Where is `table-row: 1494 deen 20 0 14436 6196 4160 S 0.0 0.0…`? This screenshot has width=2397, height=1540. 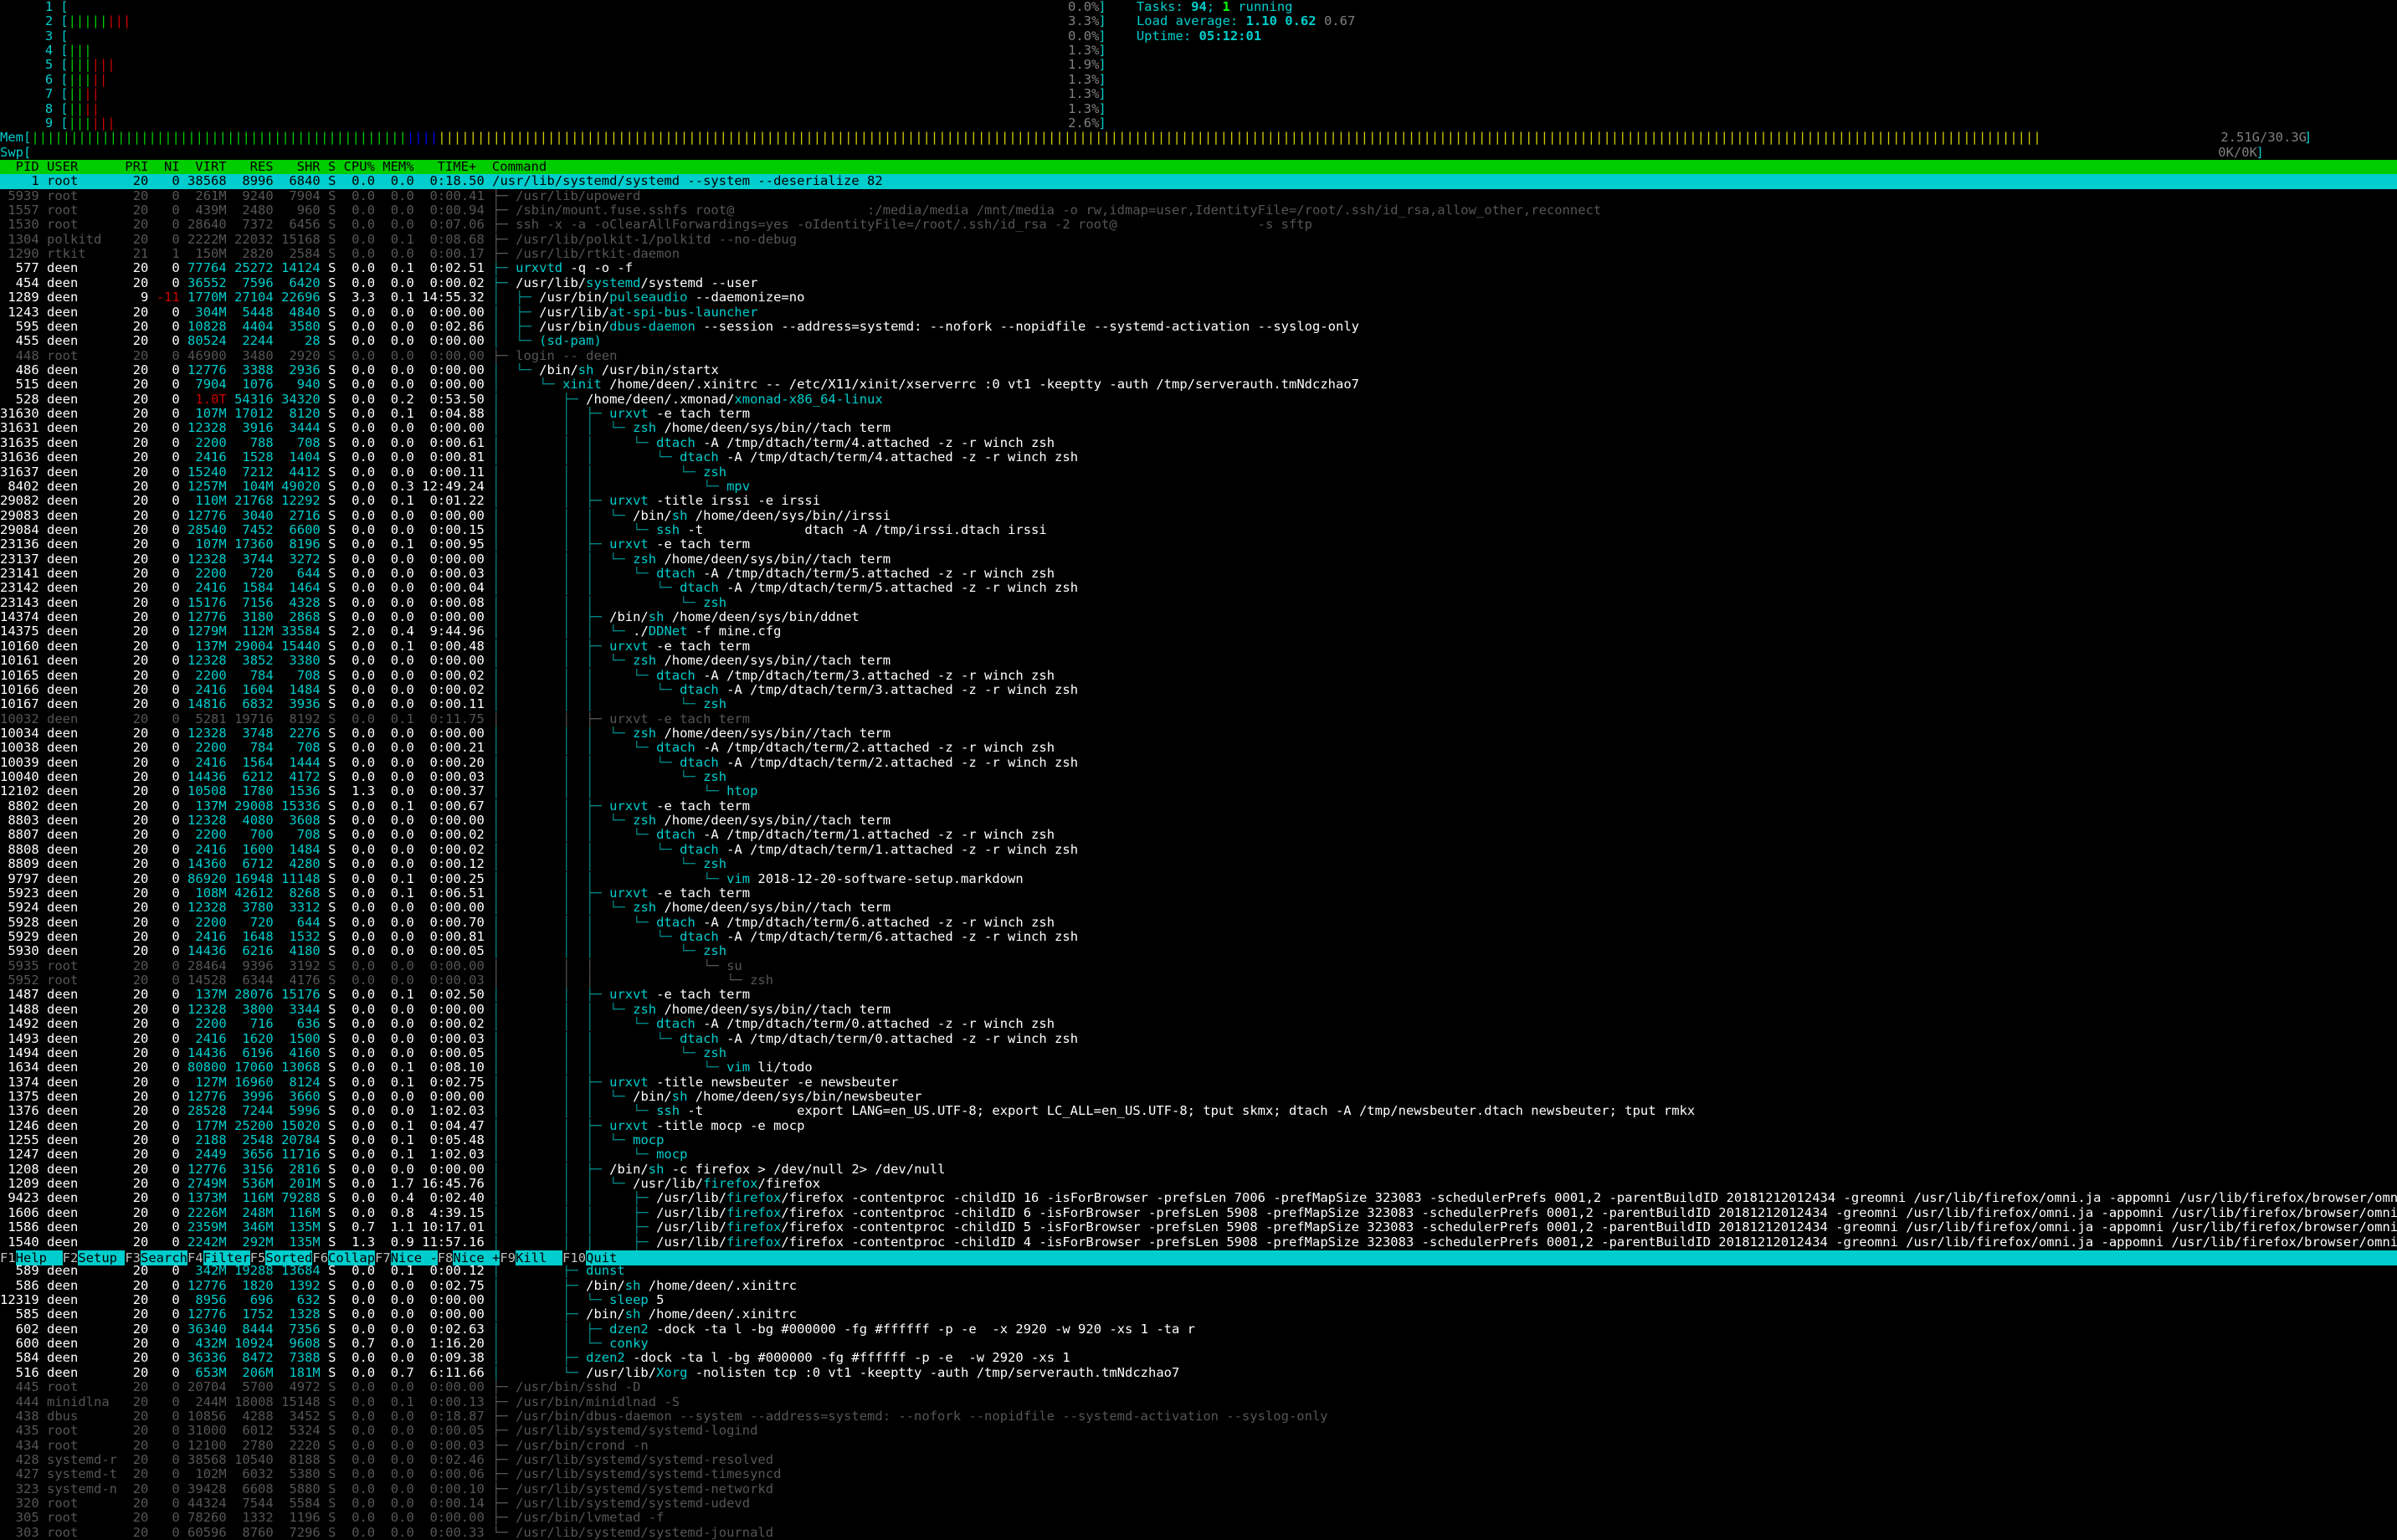
table-row: 1494 deen 20 0 14436 6196 4160 S 0.0 0.0… is located at coordinates (1198, 1053).